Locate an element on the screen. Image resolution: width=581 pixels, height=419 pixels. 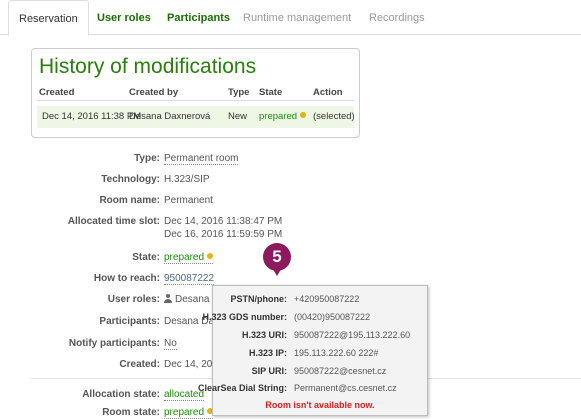
technology-label: Technology: is located at coordinates (130, 179).